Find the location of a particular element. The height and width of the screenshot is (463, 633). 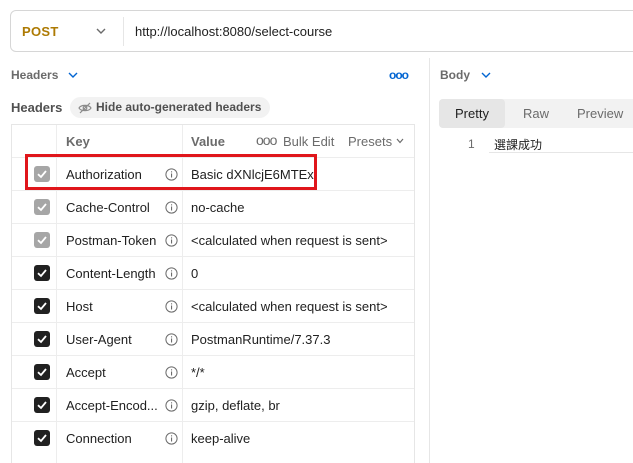

hide-autogen-label: Hide auto-generated headers is located at coordinates (179, 107).